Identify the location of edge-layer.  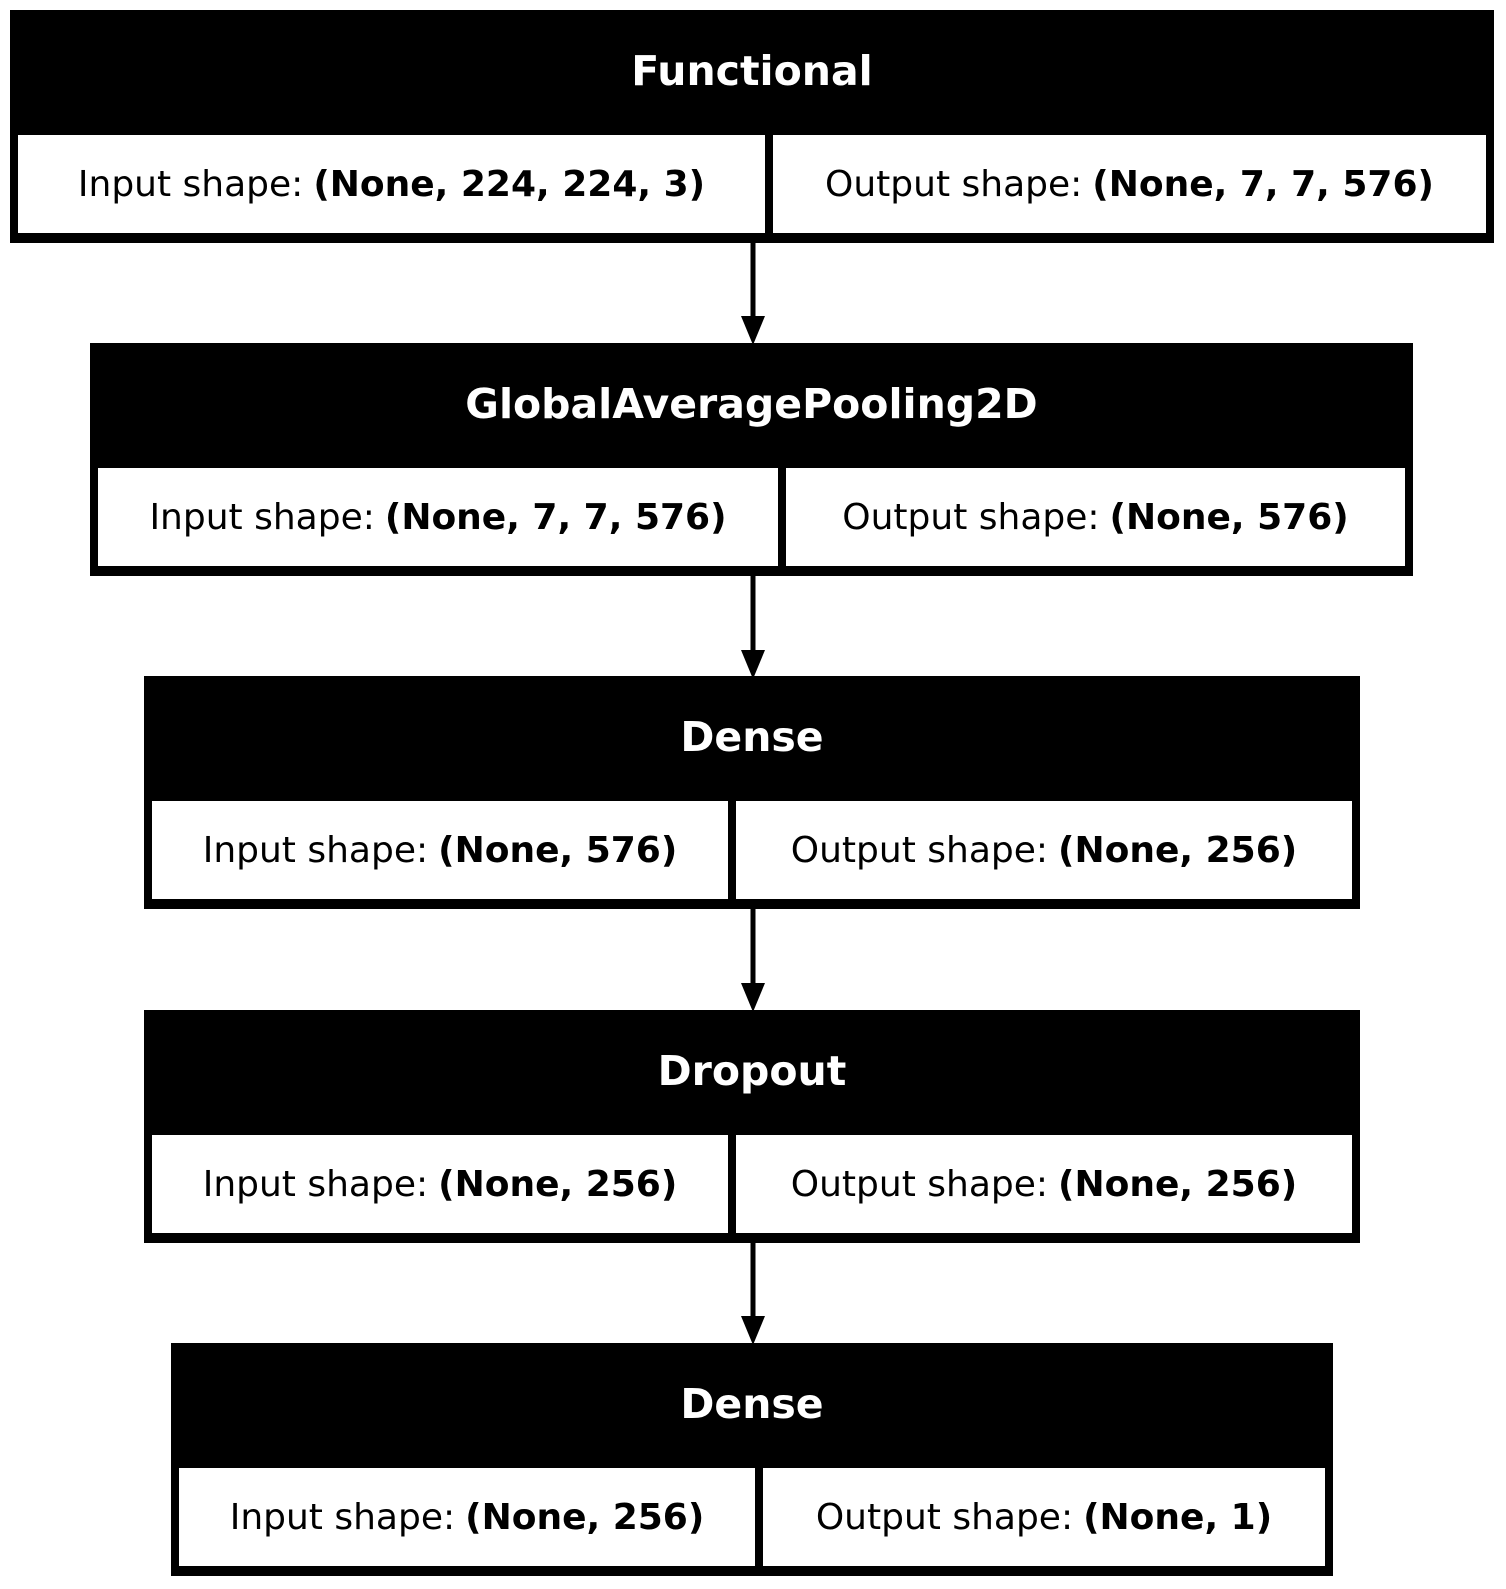
(753, 794).